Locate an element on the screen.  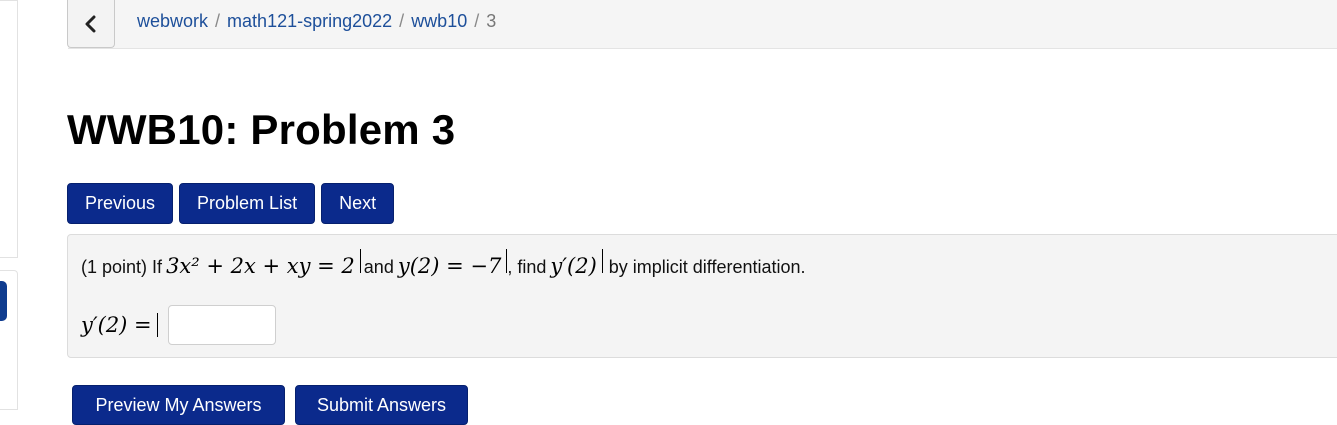
page-title: WWB10: Problem 3 is located at coordinates (261, 129).